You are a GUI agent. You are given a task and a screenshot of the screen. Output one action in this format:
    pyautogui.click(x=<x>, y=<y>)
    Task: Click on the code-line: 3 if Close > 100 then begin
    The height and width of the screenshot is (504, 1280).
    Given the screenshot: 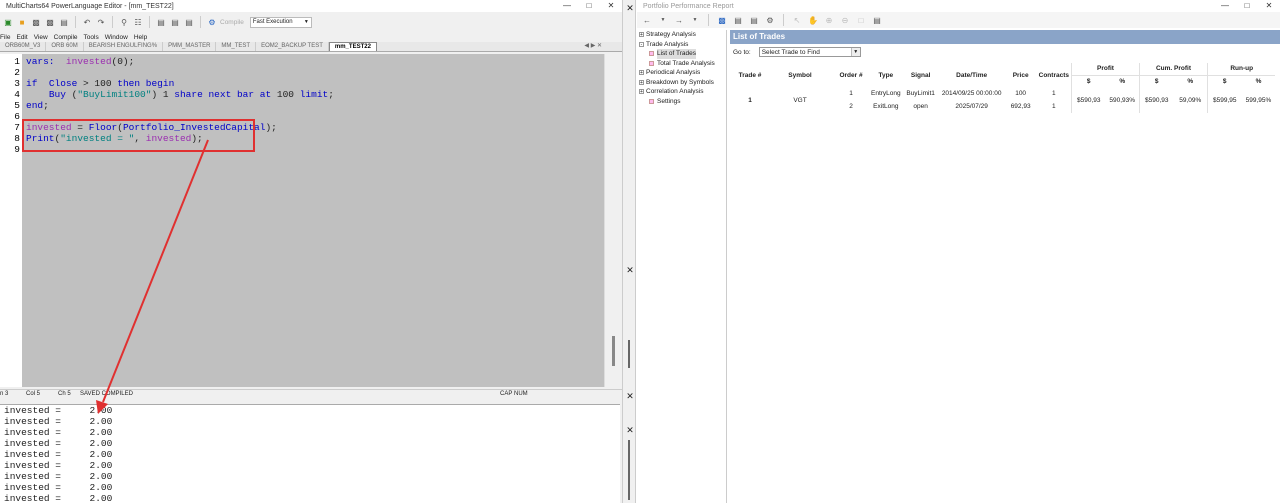 What is the action you would take?
    pyautogui.click(x=302, y=83)
    